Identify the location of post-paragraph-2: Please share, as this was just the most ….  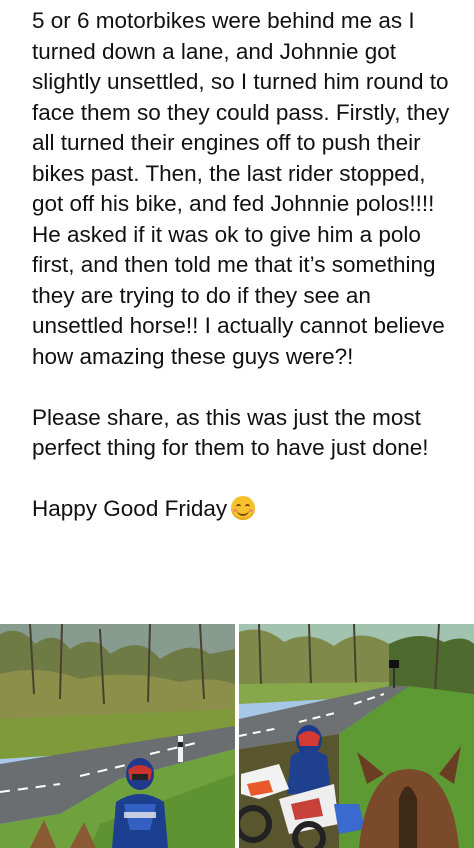
(230, 432).